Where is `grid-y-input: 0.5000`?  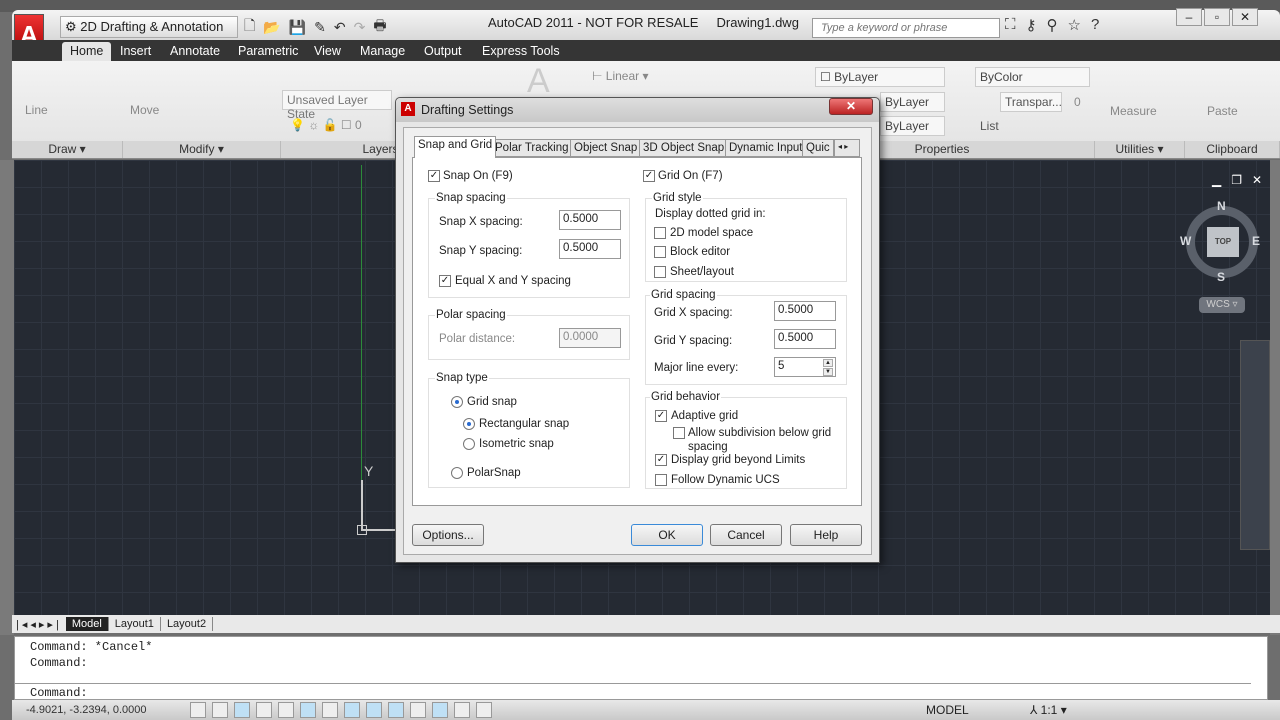
grid-y-input: 0.5000 is located at coordinates (805, 339).